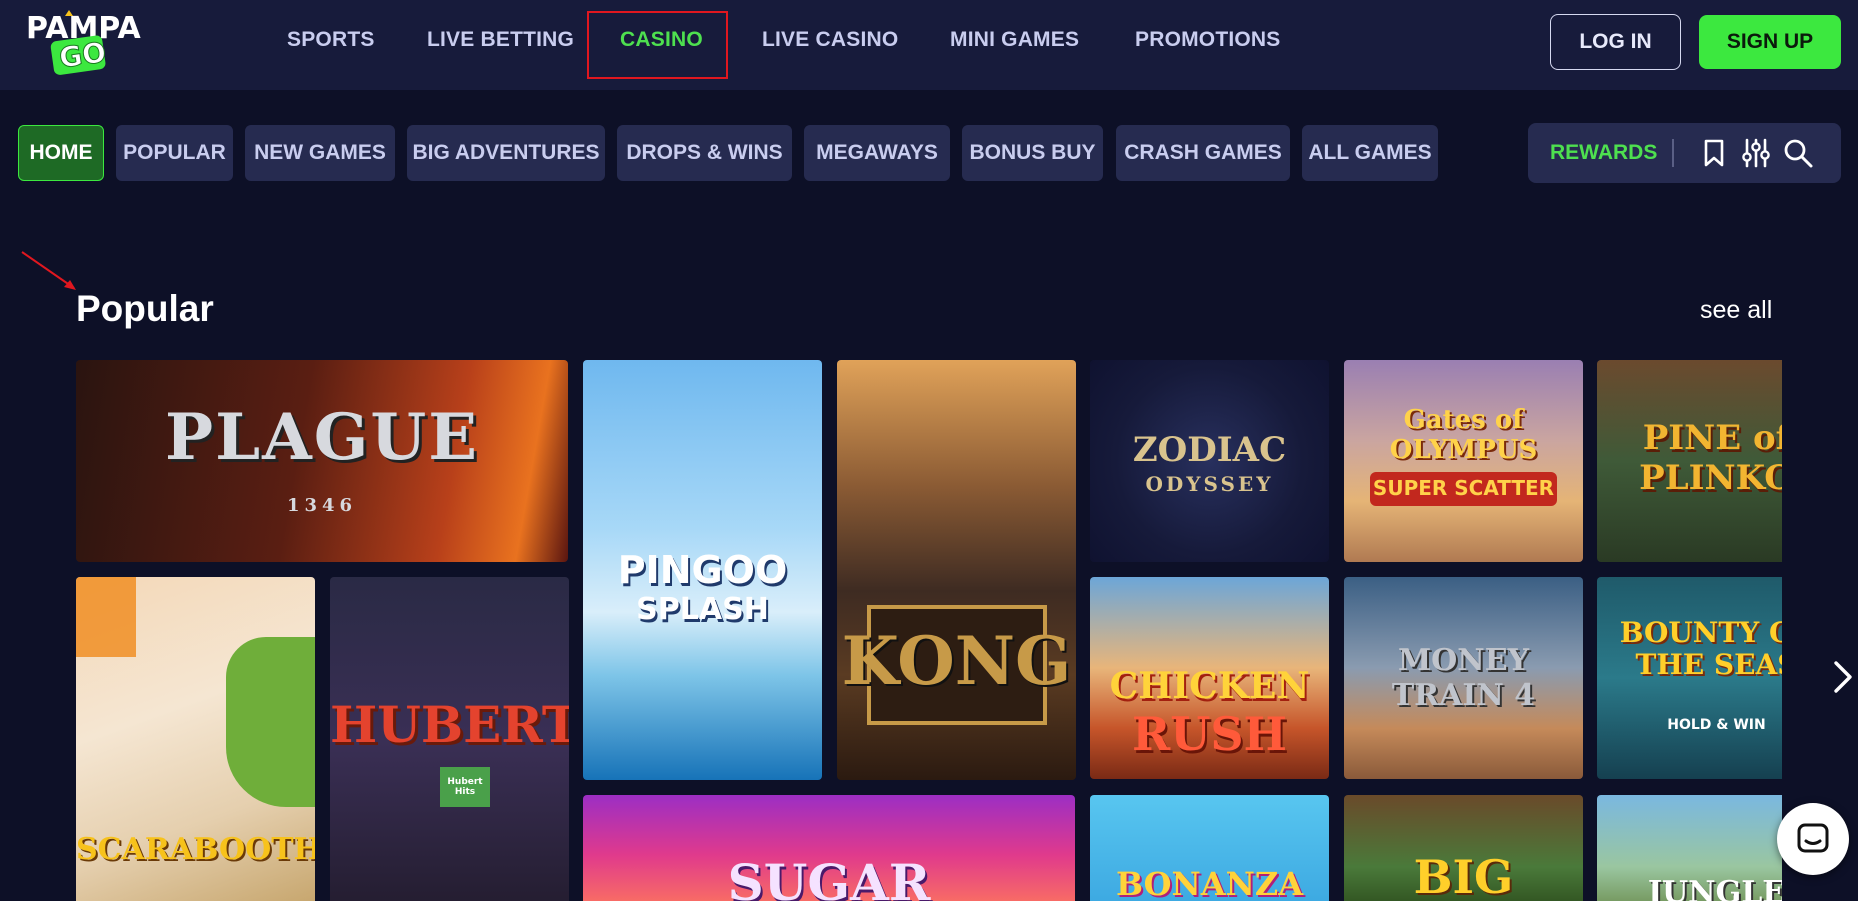  What do you see at coordinates (1716, 725) in the screenshot?
I see `game-subtitle: HOLD & WIN` at bounding box center [1716, 725].